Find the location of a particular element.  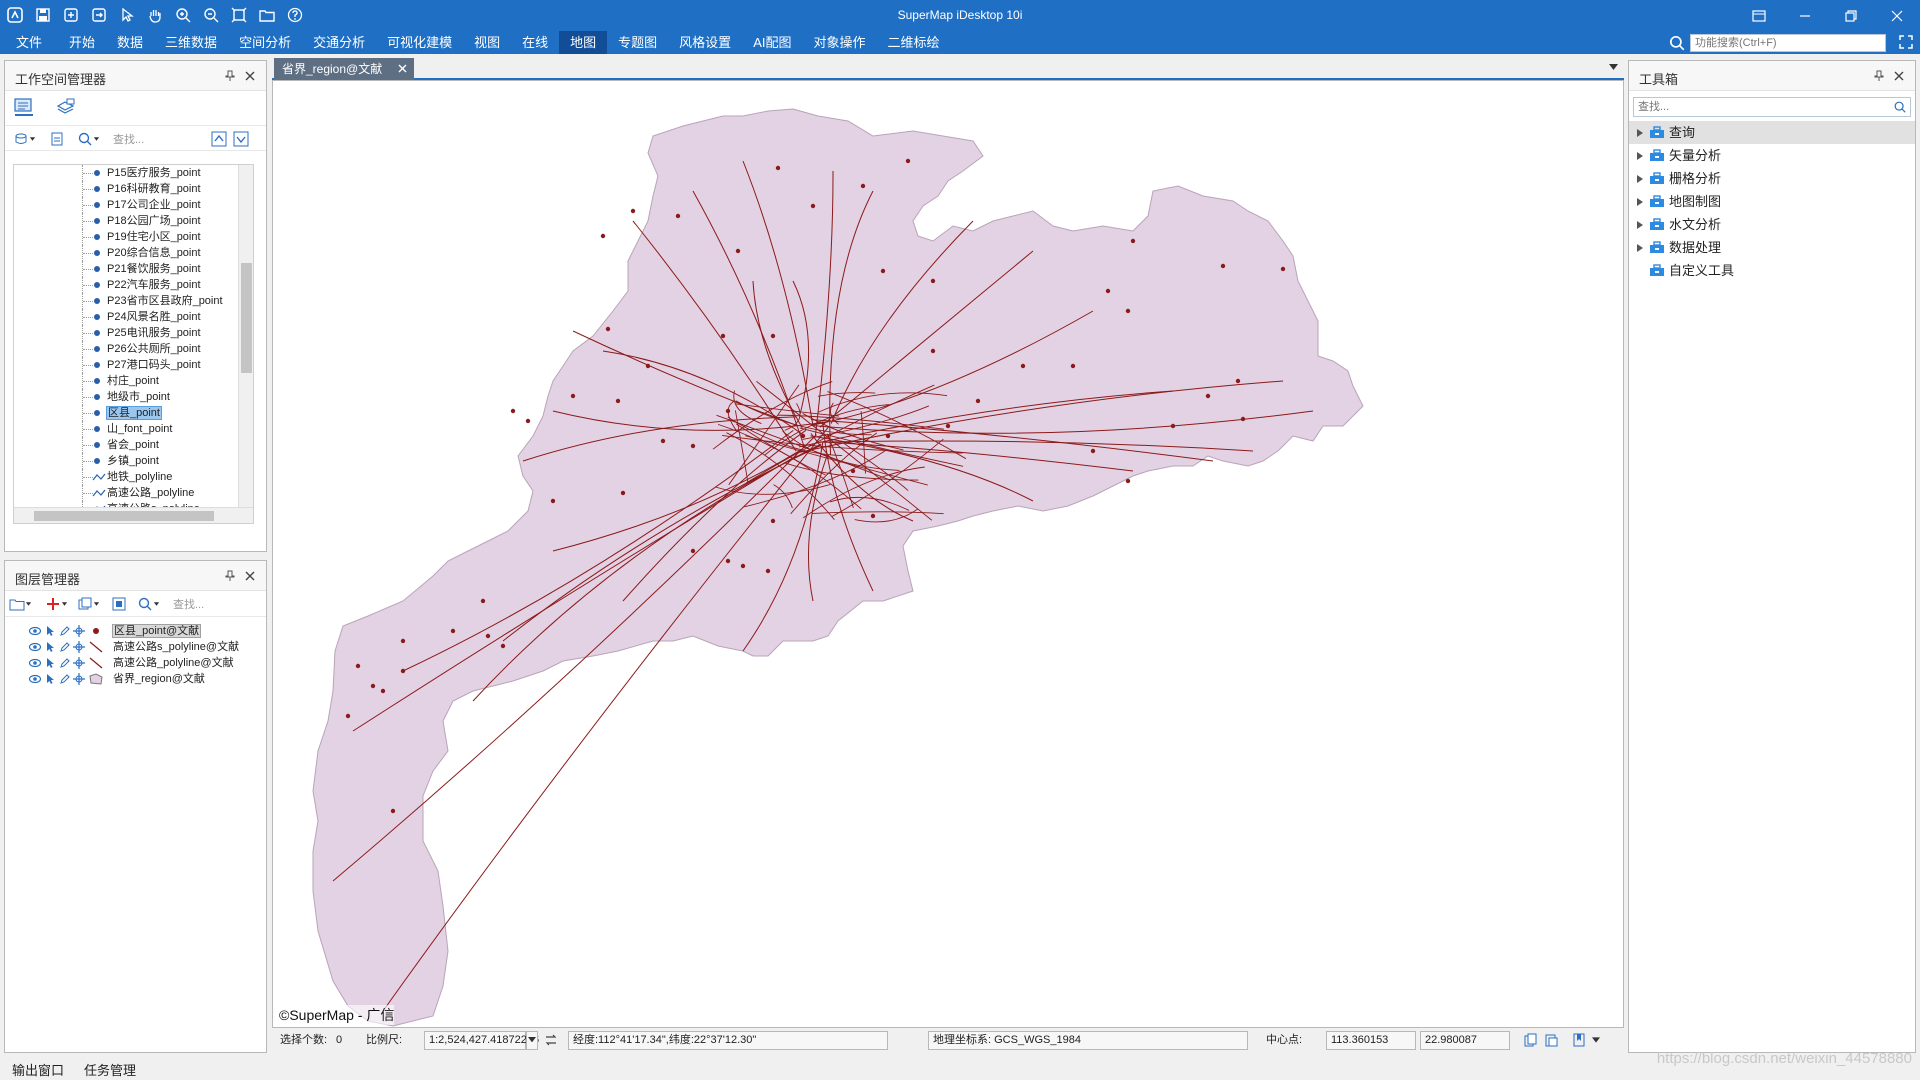

tree-item: P18公园广场_point is located at coordinates (133, 221).